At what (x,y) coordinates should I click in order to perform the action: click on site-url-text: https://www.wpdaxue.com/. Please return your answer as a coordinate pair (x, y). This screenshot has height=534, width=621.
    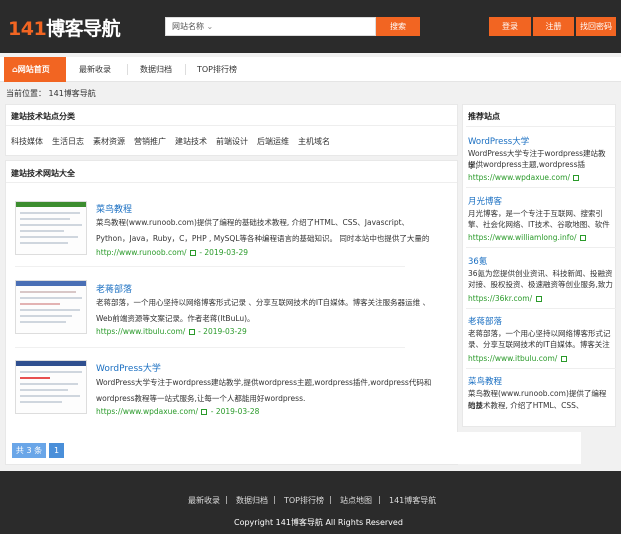
    Looking at the image, I should click on (147, 411).